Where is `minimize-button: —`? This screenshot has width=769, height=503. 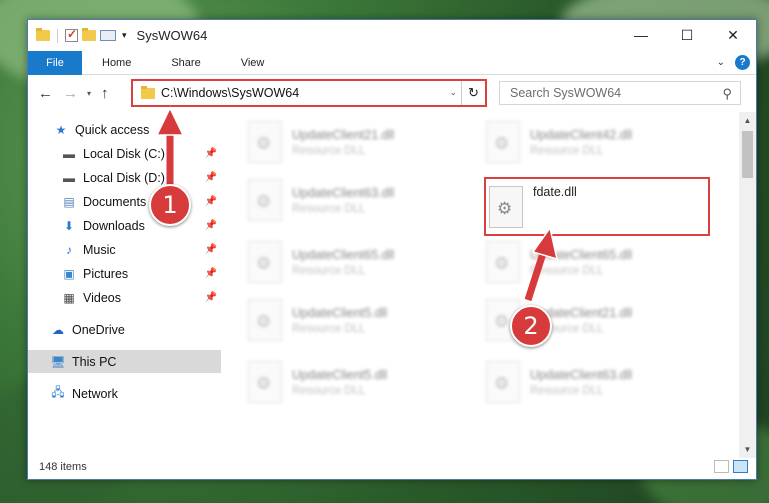 minimize-button: — is located at coordinates (641, 35).